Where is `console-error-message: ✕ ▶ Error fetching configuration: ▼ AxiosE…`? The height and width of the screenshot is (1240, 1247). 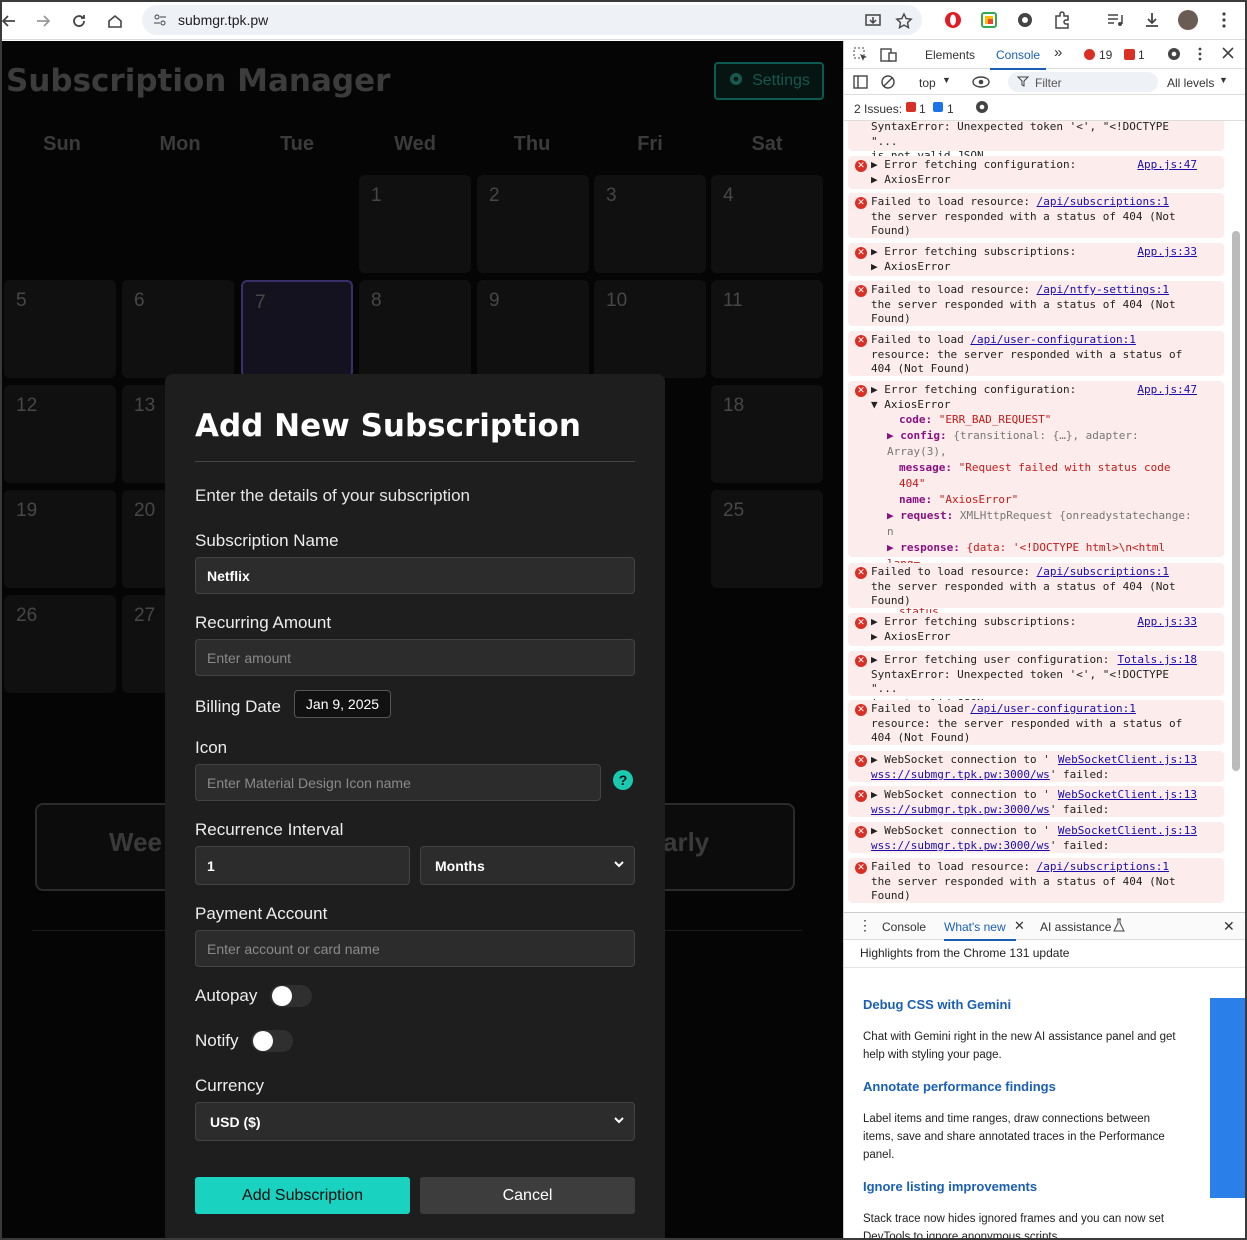 console-error-message: ✕ ▶ Error fetching configuration: ▼ AxiosE… is located at coordinates (1036, 507).